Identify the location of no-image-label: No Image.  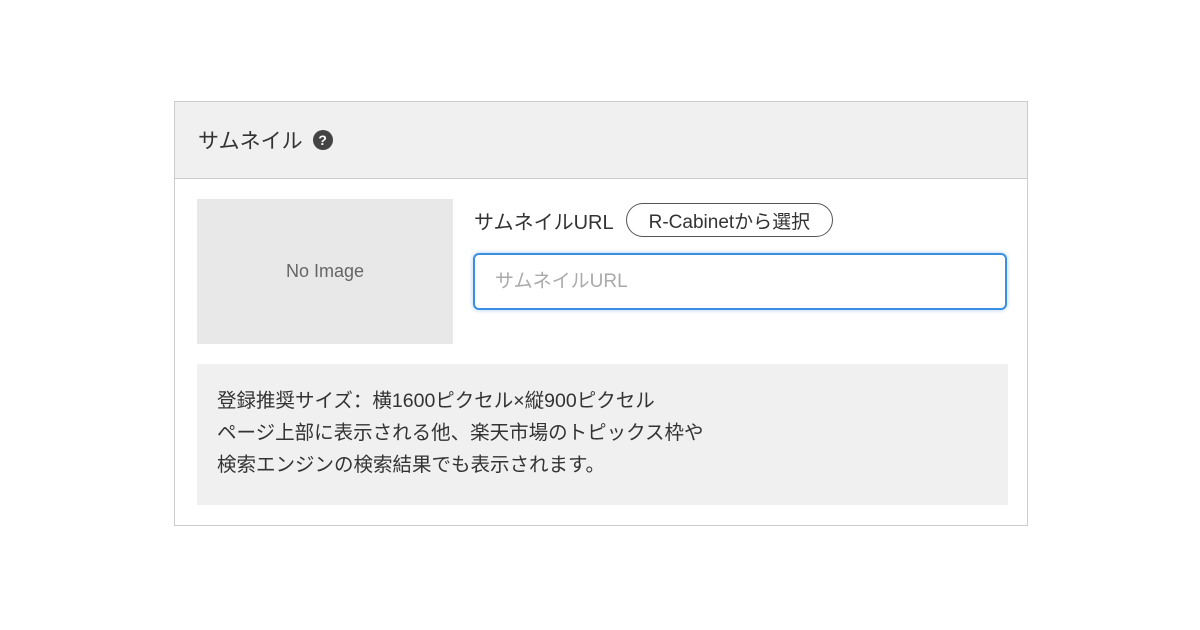
(325, 271).